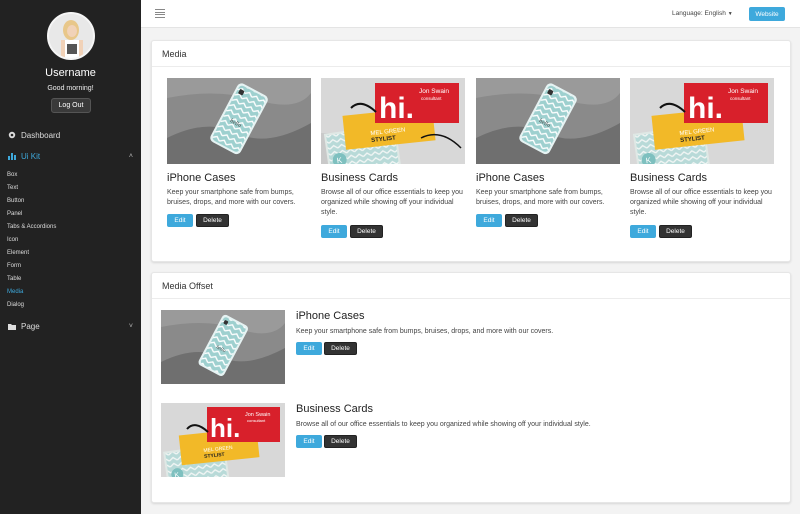  What do you see at coordinates (15, 305) in the screenshot?
I see `subnav-dialog: Dialog` at bounding box center [15, 305].